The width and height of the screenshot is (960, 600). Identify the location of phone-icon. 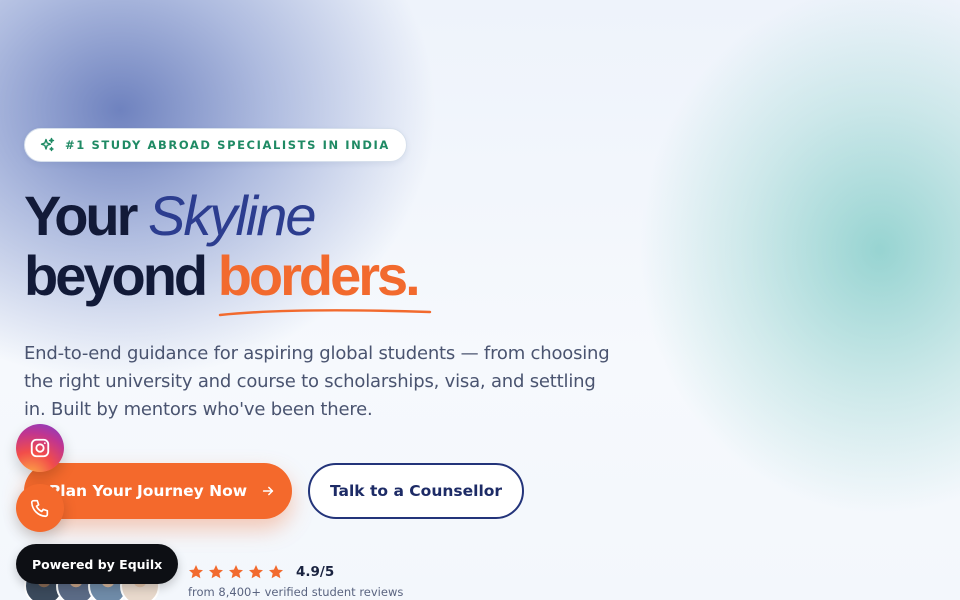
(40, 508).